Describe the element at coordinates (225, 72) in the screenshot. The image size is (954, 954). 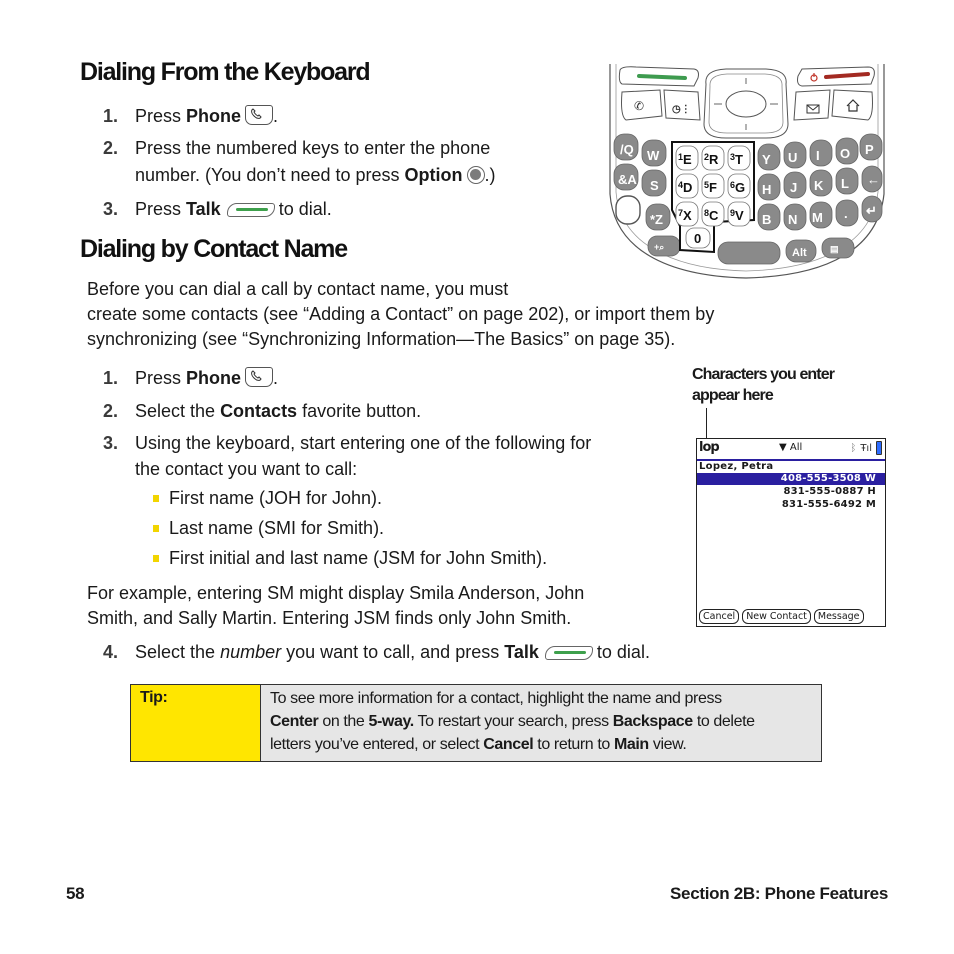
I see `section-heading-keyboard: Dialing From the Keyboard` at that location.